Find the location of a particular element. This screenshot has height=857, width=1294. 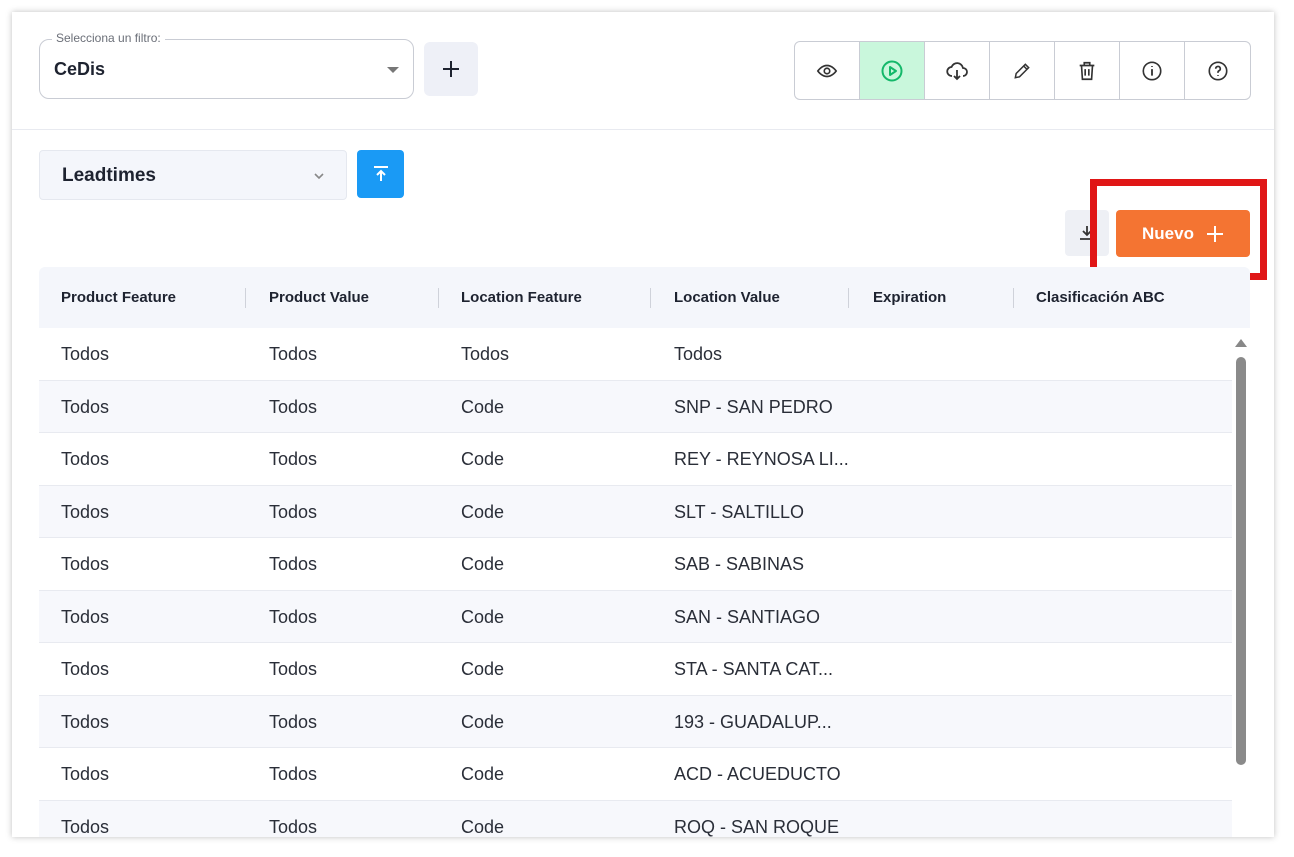

help-button is located at coordinates (1217, 70).